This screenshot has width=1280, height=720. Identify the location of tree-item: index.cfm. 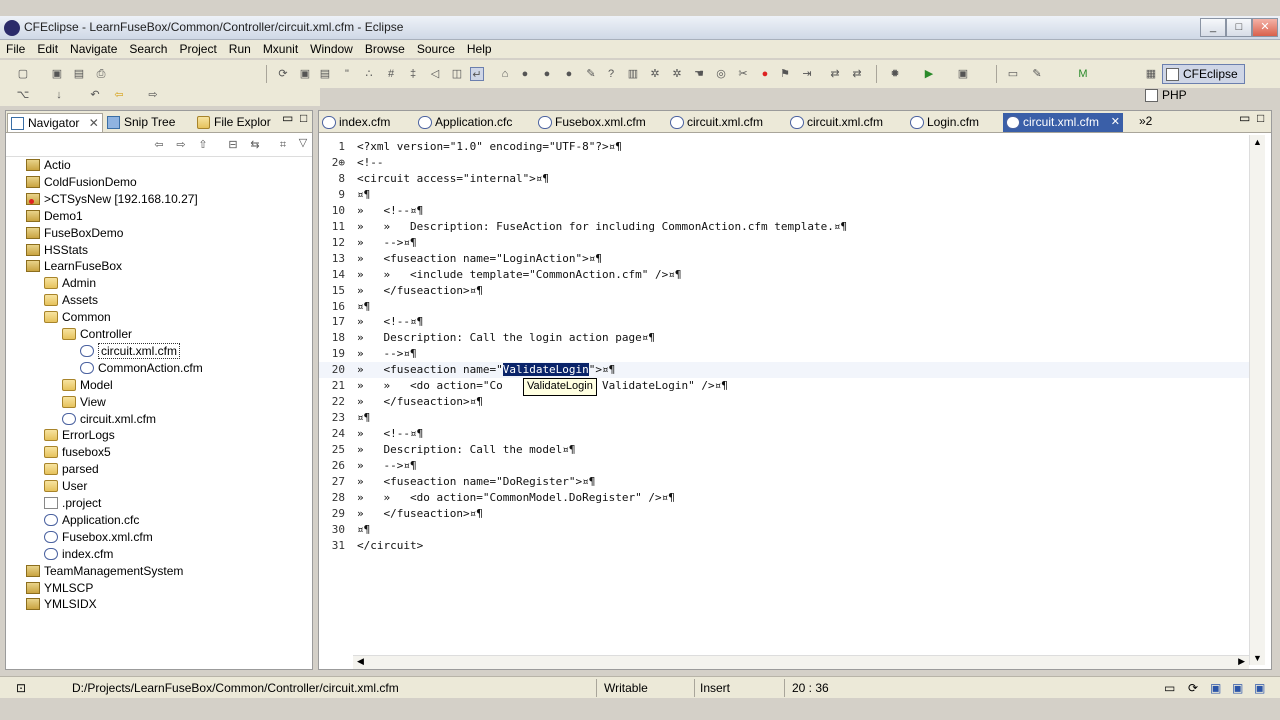
(78, 554).